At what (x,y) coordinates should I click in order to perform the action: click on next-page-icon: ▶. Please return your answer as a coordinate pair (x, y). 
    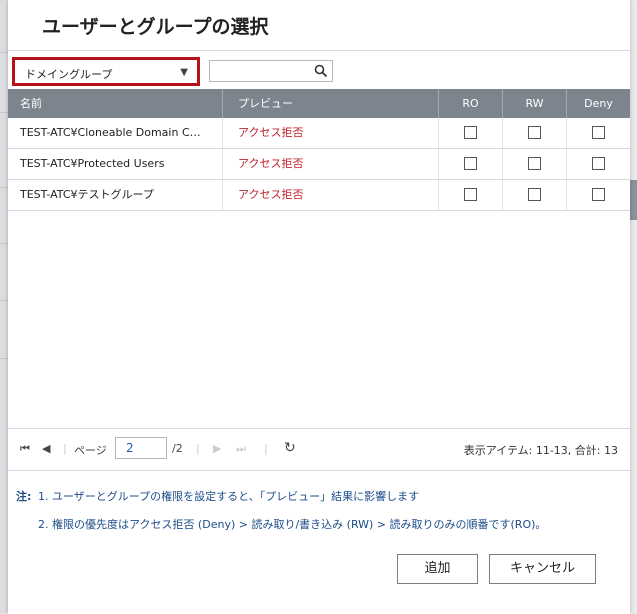
    Looking at the image, I should click on (217, 448).